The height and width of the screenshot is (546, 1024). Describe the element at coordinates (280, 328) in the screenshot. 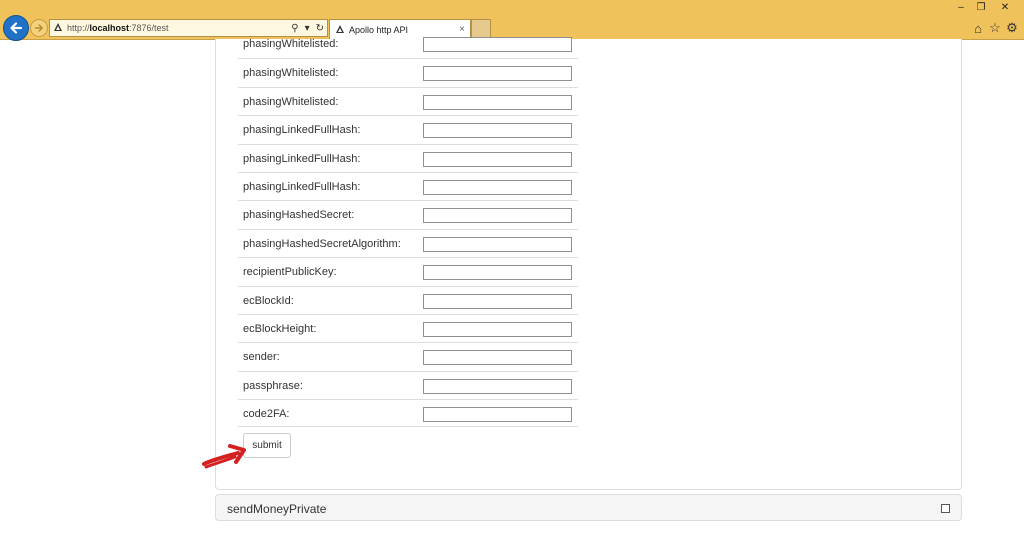

I see `param-label: ecBlockHeight:` at that location.